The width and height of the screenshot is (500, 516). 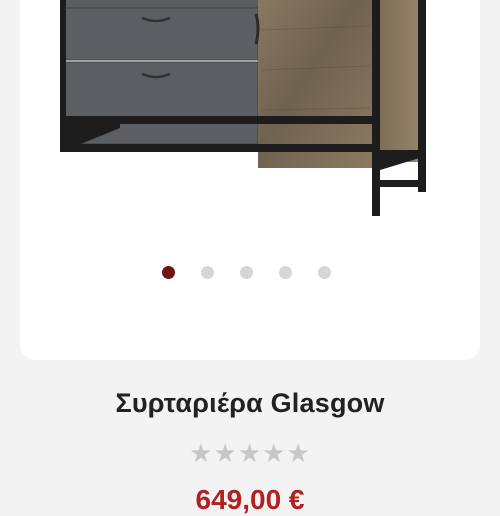 What do you see at coordinates (250, 499) in the screenshot?
I see `product-price: 649,00 €` at bounding box center [250, 499].